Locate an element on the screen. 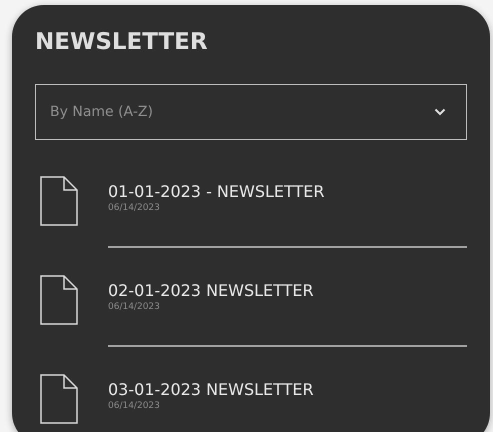 The height and width of the screenshot is (432, 493). chevron-down-icon is located at coordinates (440, 112).